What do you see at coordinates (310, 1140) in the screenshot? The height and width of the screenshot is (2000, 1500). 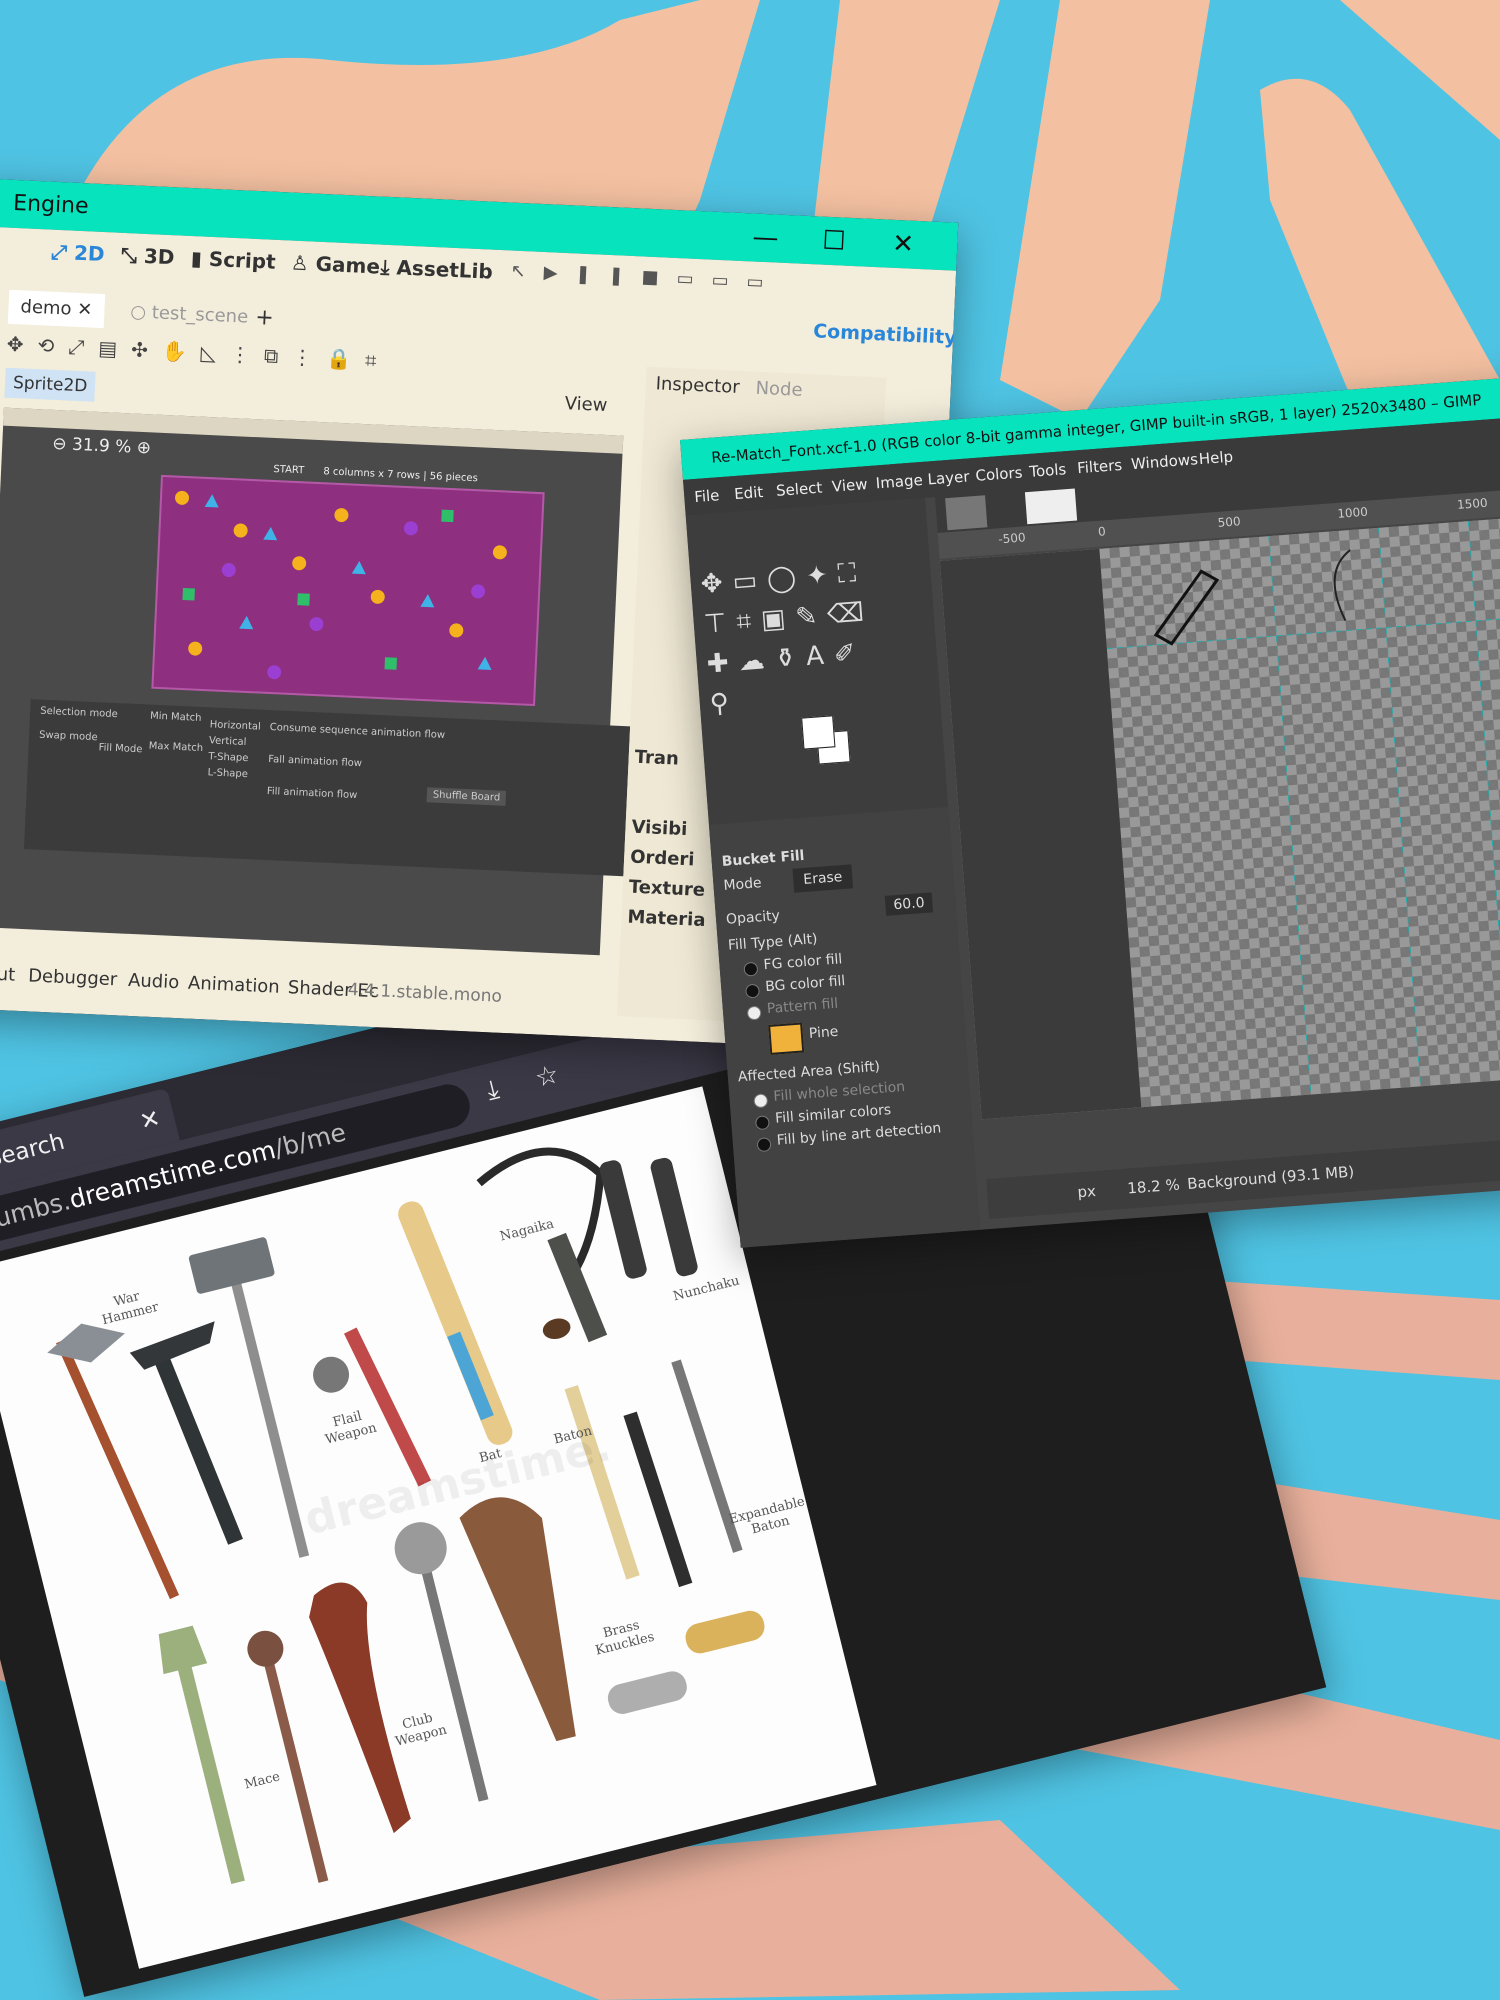 I see `url-path: /b/me` at bounding box center [310, 1140].